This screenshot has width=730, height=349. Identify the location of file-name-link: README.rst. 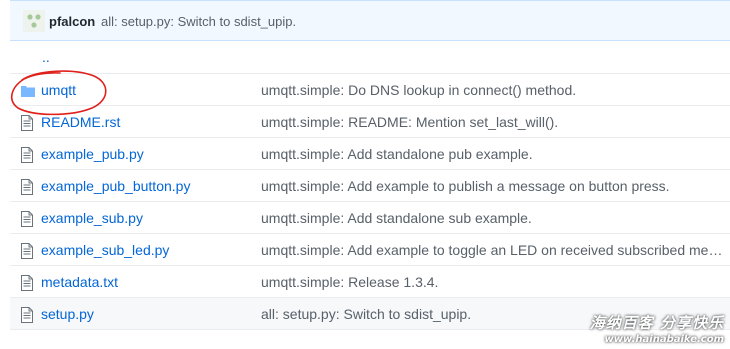
(80, 122).